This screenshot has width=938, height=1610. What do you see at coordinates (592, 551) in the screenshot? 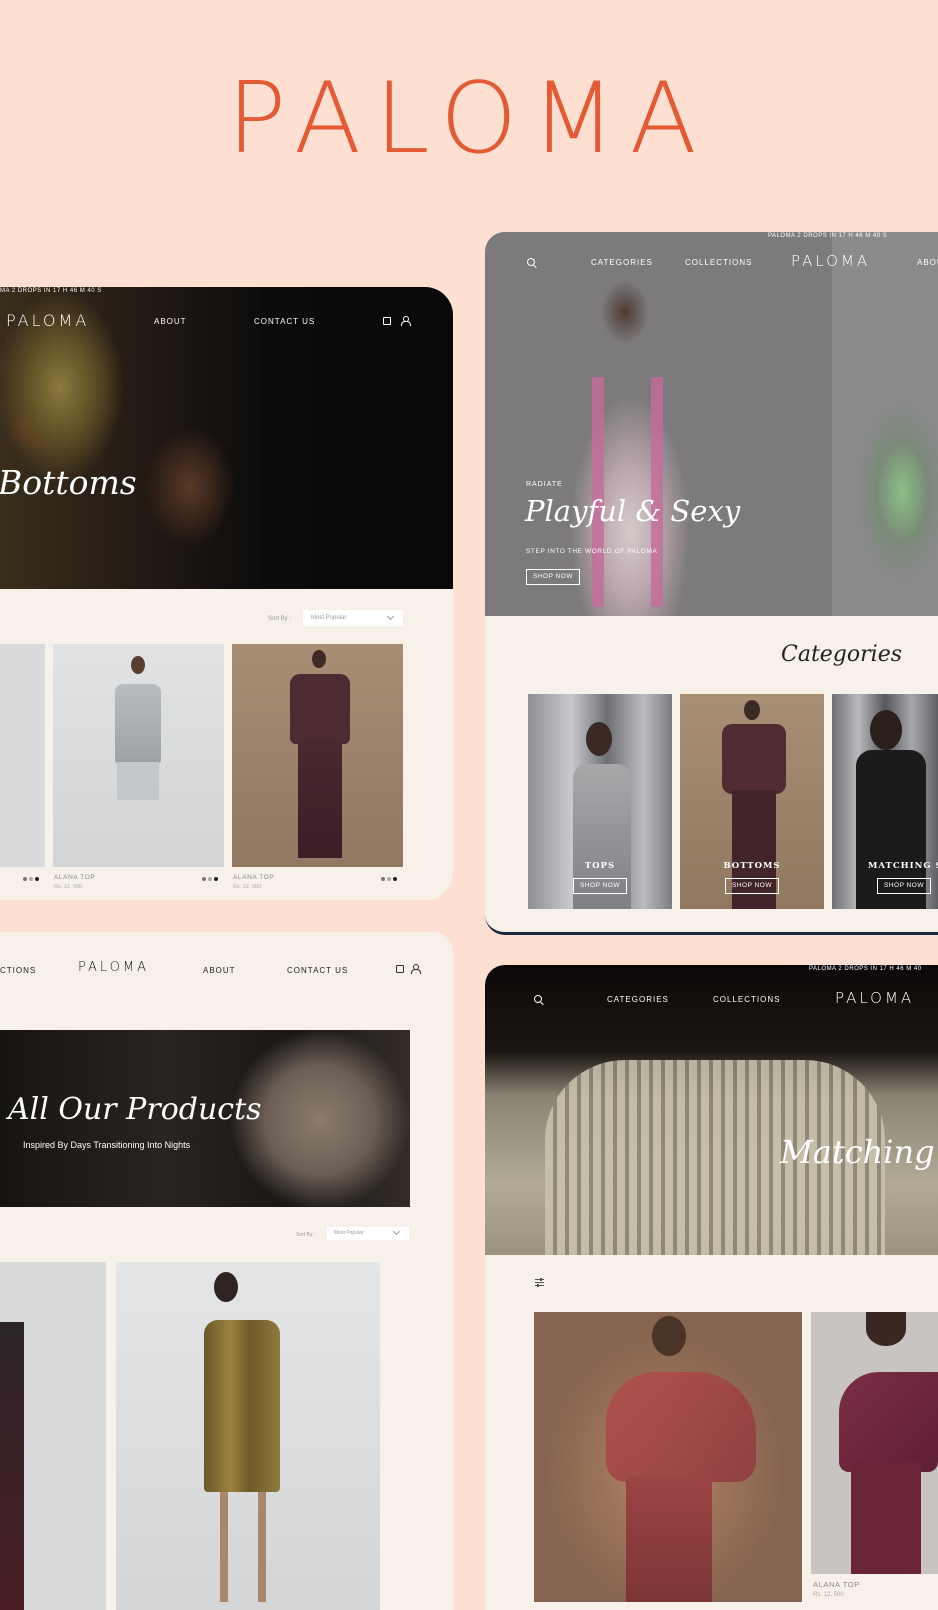
I see `hero-subtitle: STEP INTO THE WORLD OF PALOMA` at bounding box center [592, 551].